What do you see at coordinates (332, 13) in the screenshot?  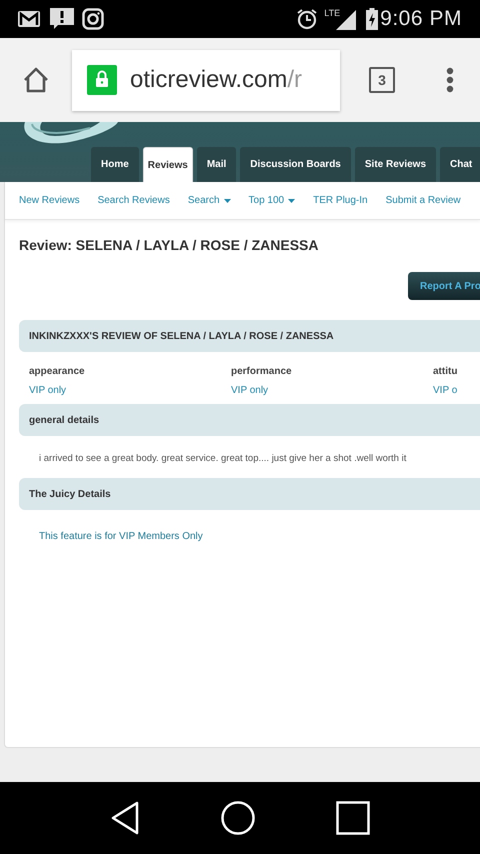 I see `network-label: LTE` at bounding box center [332, 13].